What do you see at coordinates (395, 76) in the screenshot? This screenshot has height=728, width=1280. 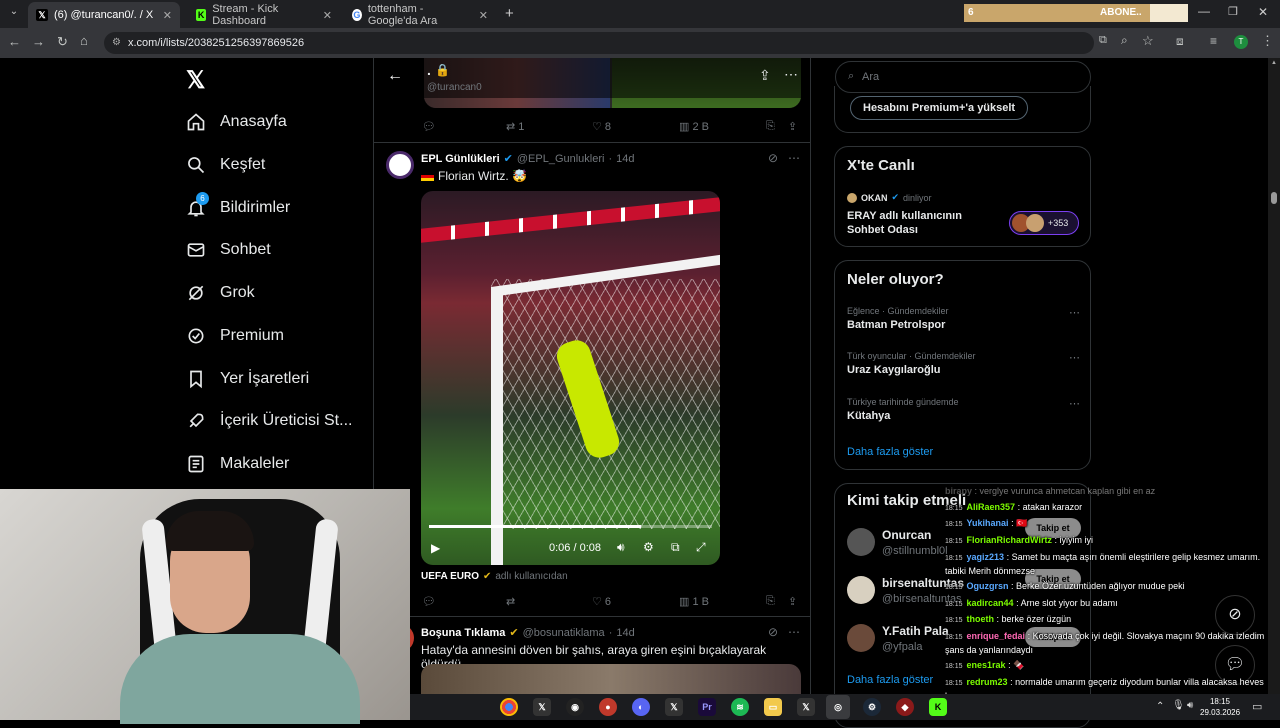 I see `back-arrow-icon: ←` at bounding box center [395, 76].